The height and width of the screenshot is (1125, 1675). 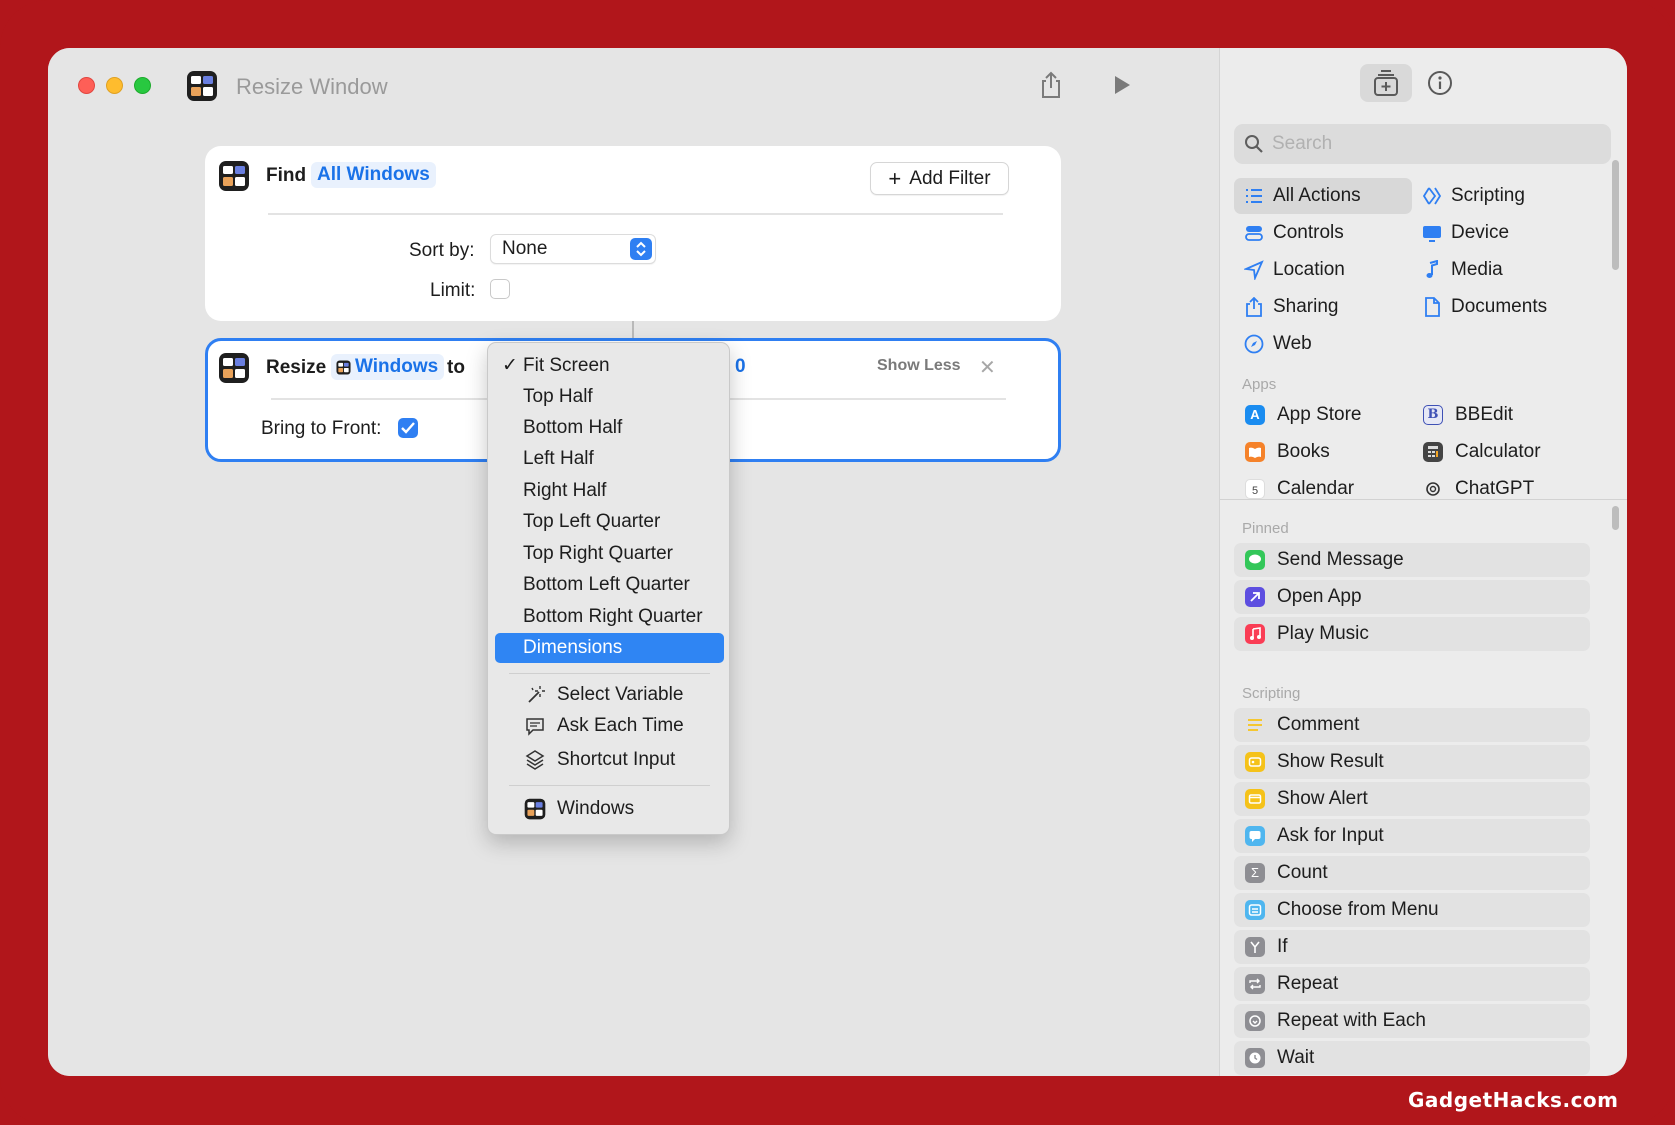 I want to click on category-label: Web, so click(x=1292, y=343).